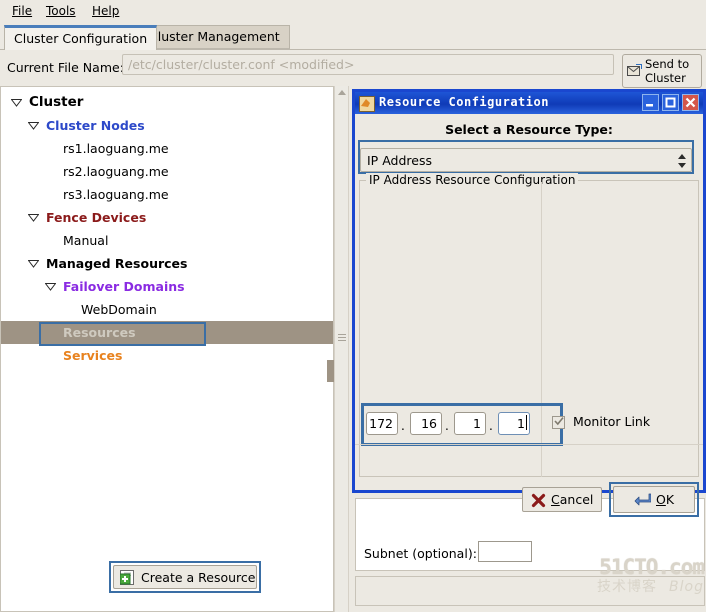 Image resolution: width=706 pixels, height=612 pixels. What do you see at coordinates (382, 423) in the screenshot?
I see `ip-octet-1-input: 172` at bounding box center [382, 423].